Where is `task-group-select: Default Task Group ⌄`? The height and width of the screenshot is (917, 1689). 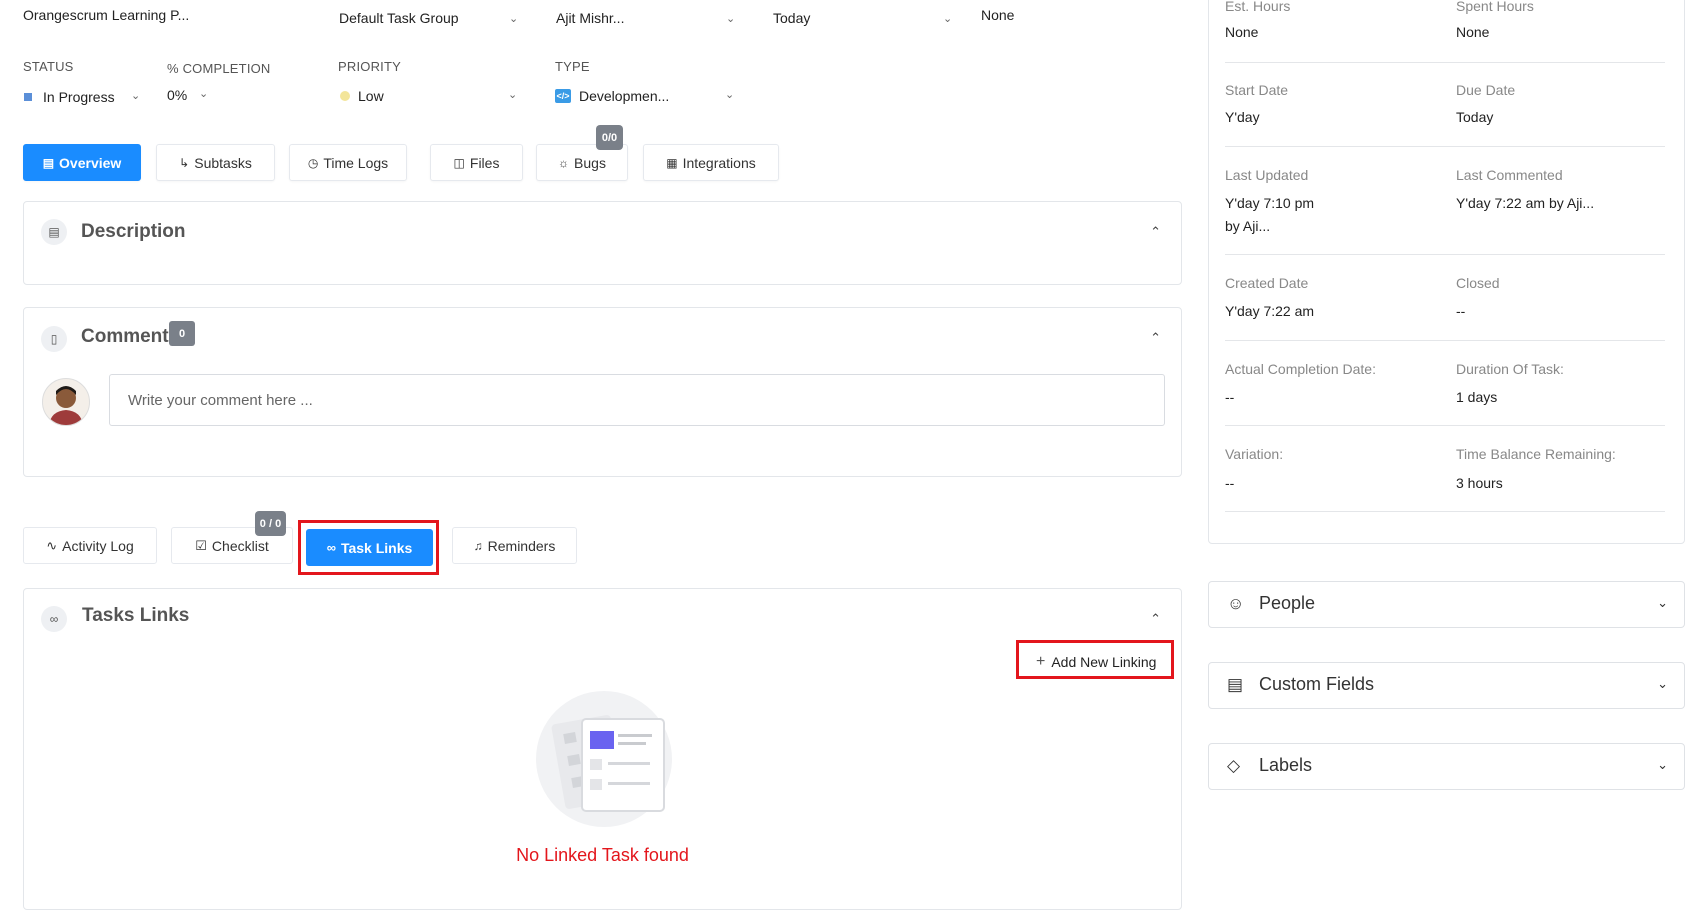
task-group-select: Default Task Group ⌄ is located at coordinates (429, 20).